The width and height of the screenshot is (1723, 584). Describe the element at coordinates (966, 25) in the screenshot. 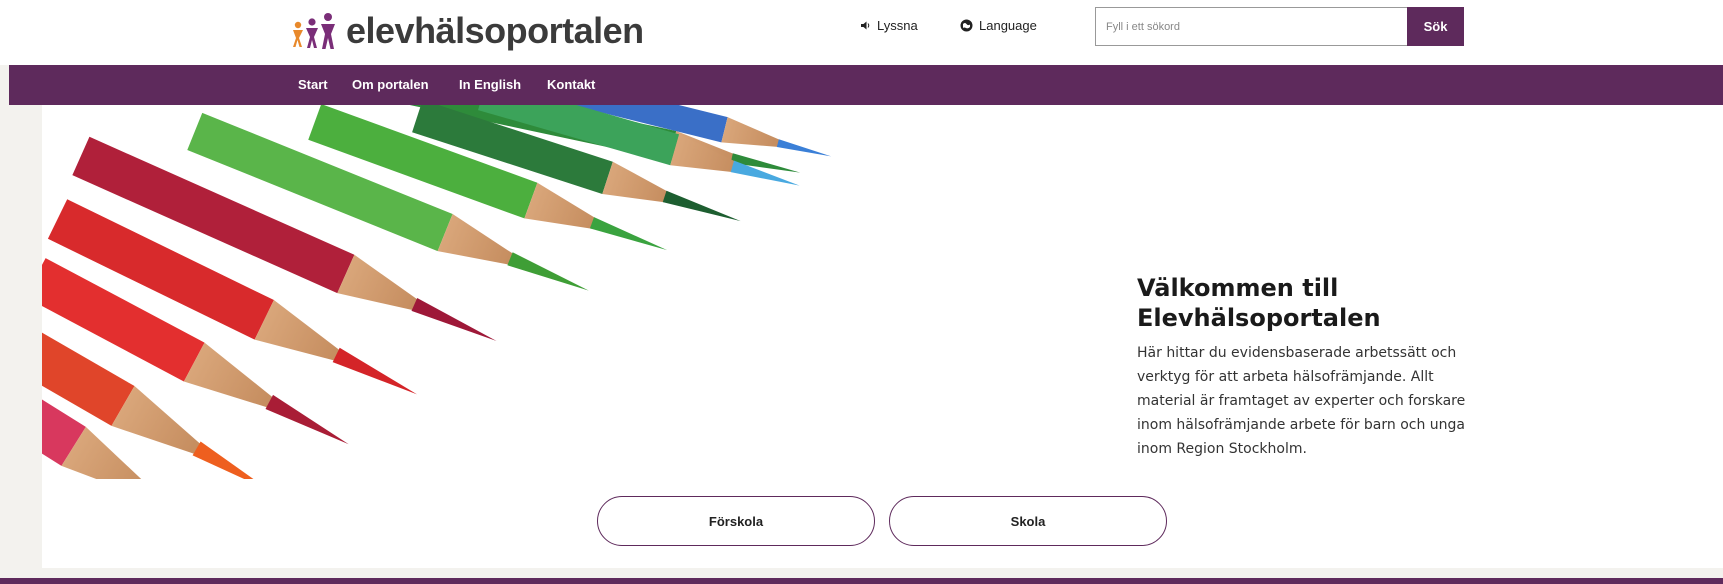

I see `globe-icon` at that location.